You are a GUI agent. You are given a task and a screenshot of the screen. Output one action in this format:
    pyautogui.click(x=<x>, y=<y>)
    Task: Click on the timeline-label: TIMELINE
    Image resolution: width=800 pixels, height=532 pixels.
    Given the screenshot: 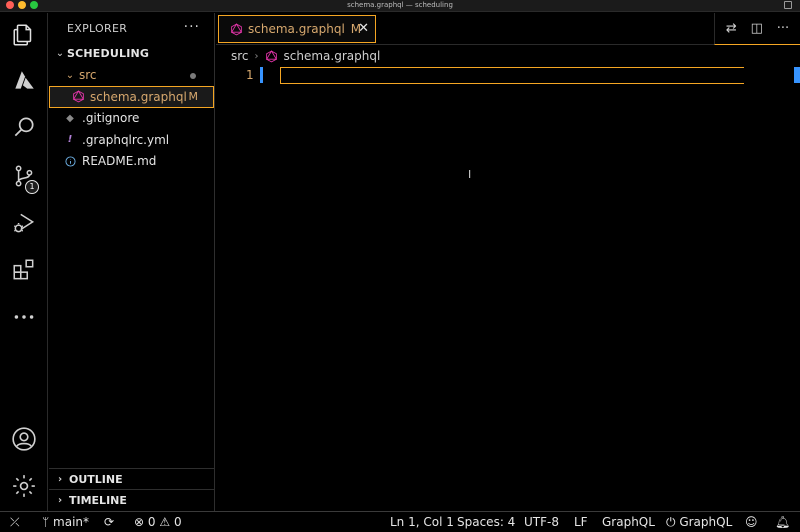 What is the action you would take?
    pyautogui.click(x=98, y=500)
    